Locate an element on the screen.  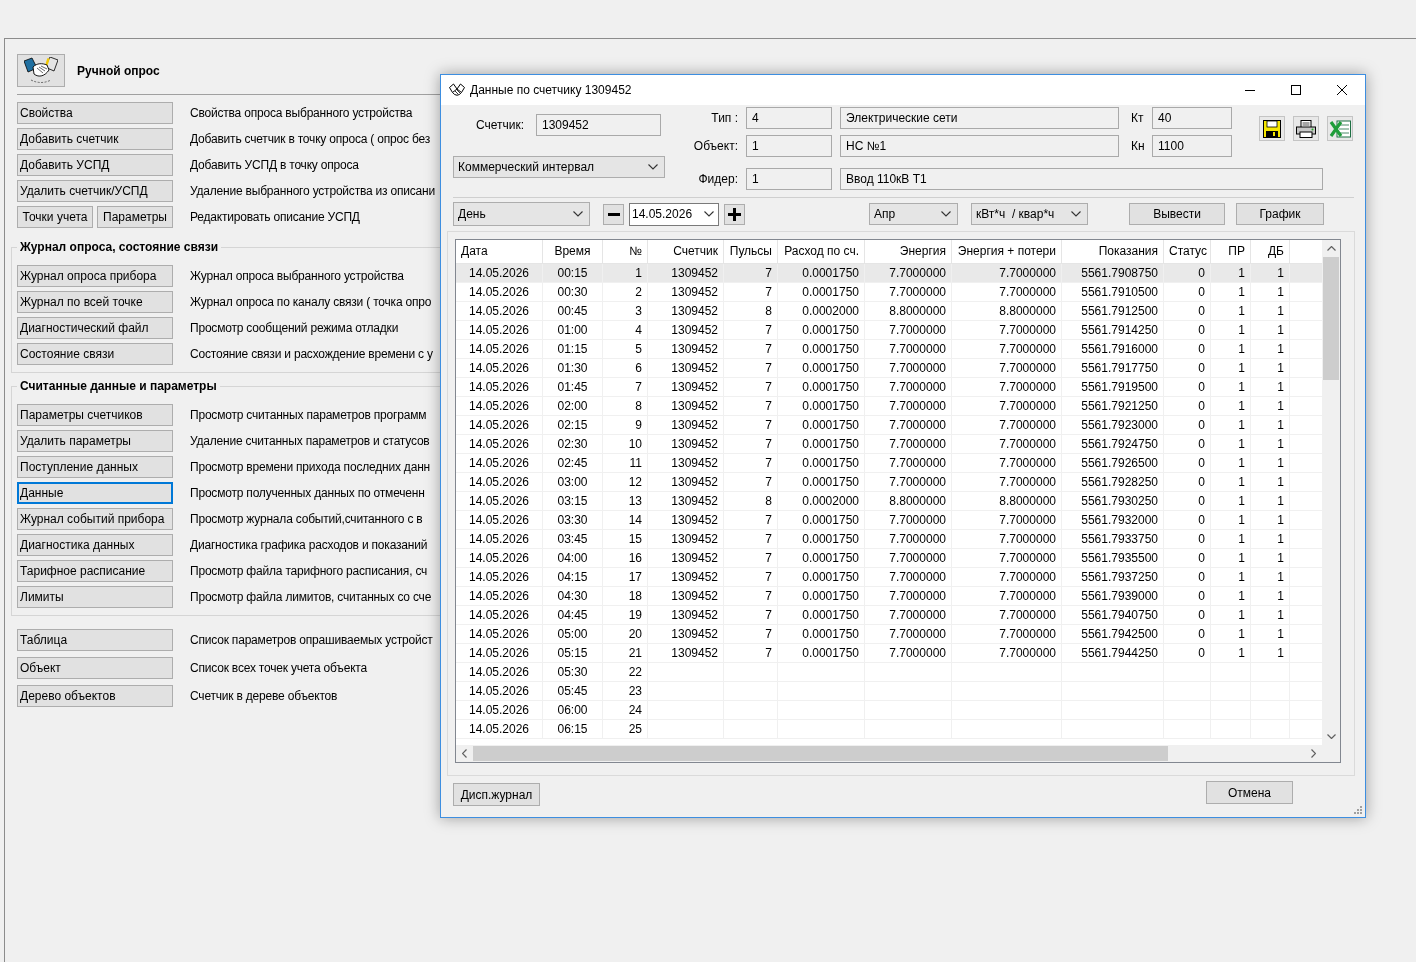
action-button: Состояние связи is located at coordinates (95, 354).